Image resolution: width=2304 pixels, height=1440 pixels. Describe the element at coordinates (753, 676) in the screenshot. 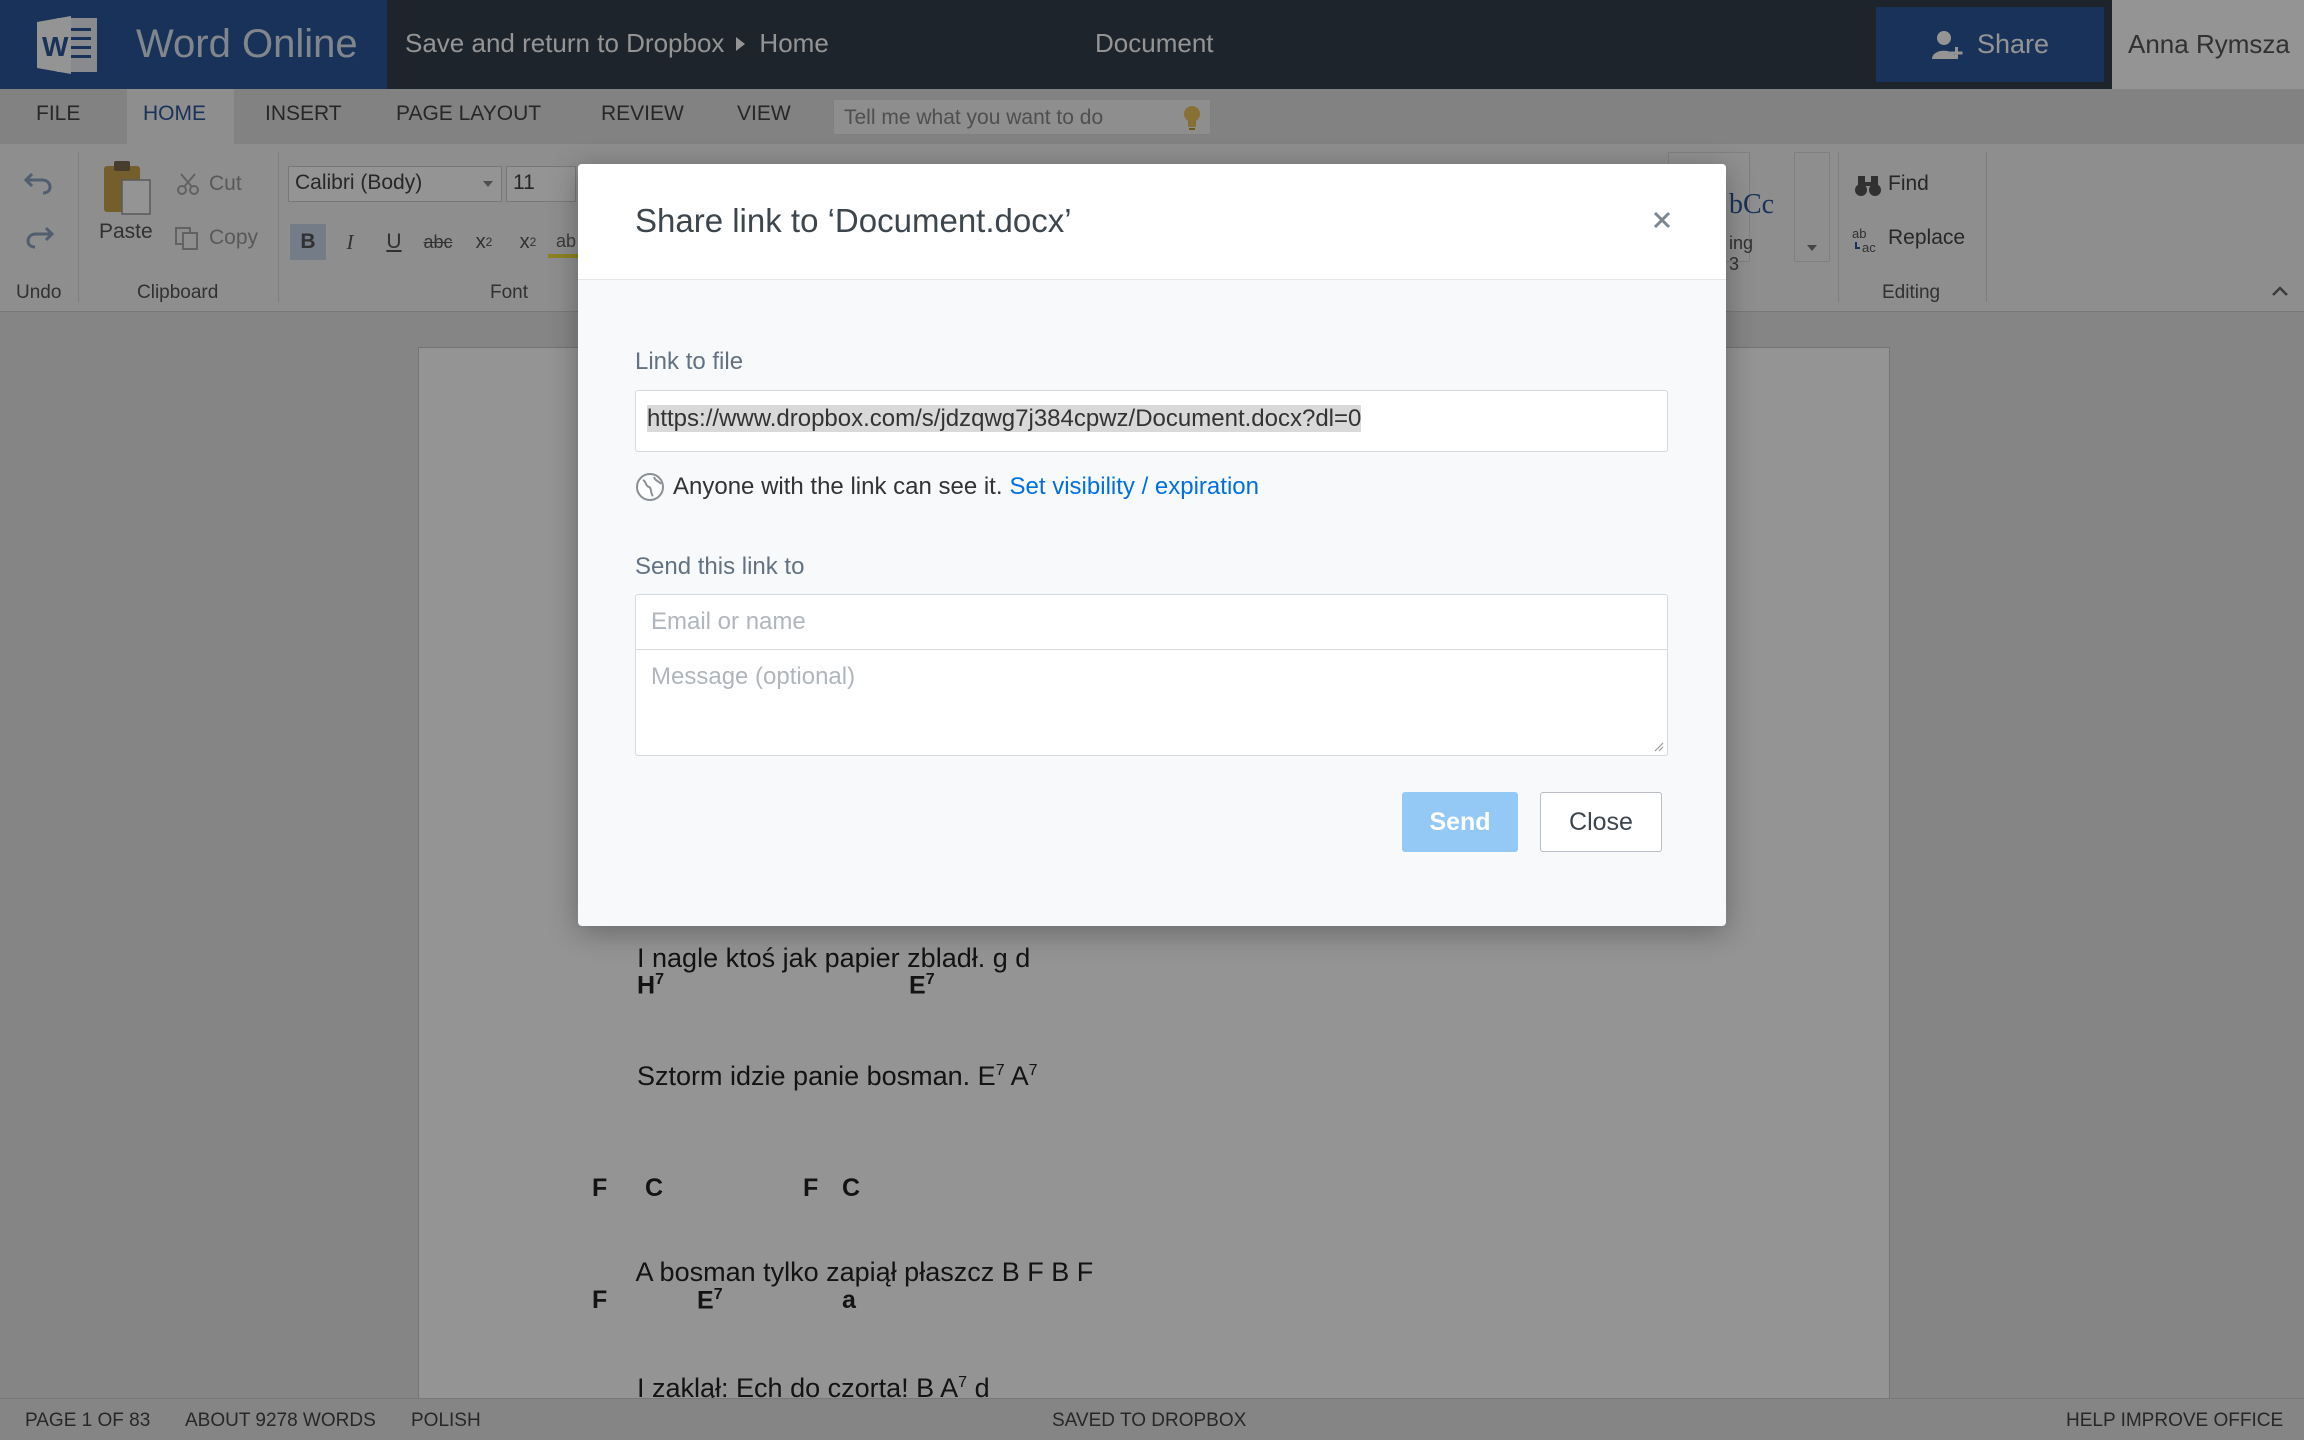

I see `message-placeholder: Message (optional)` at that location.